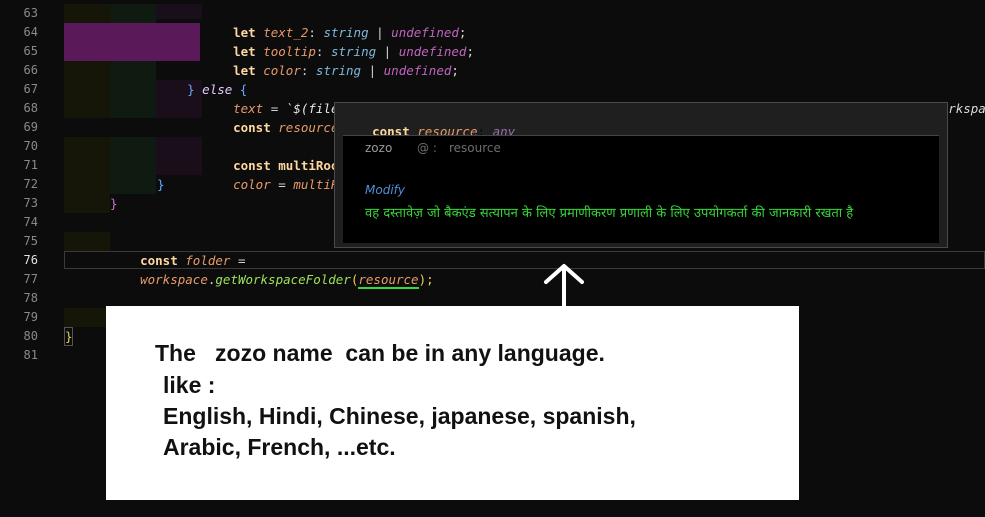 This screenshot has height=517, width=985. What do you see at coordinates (283, 279) in the screenshot?
I see `function-name: getWorkspaceFolder` at bounding box center [283, 279].